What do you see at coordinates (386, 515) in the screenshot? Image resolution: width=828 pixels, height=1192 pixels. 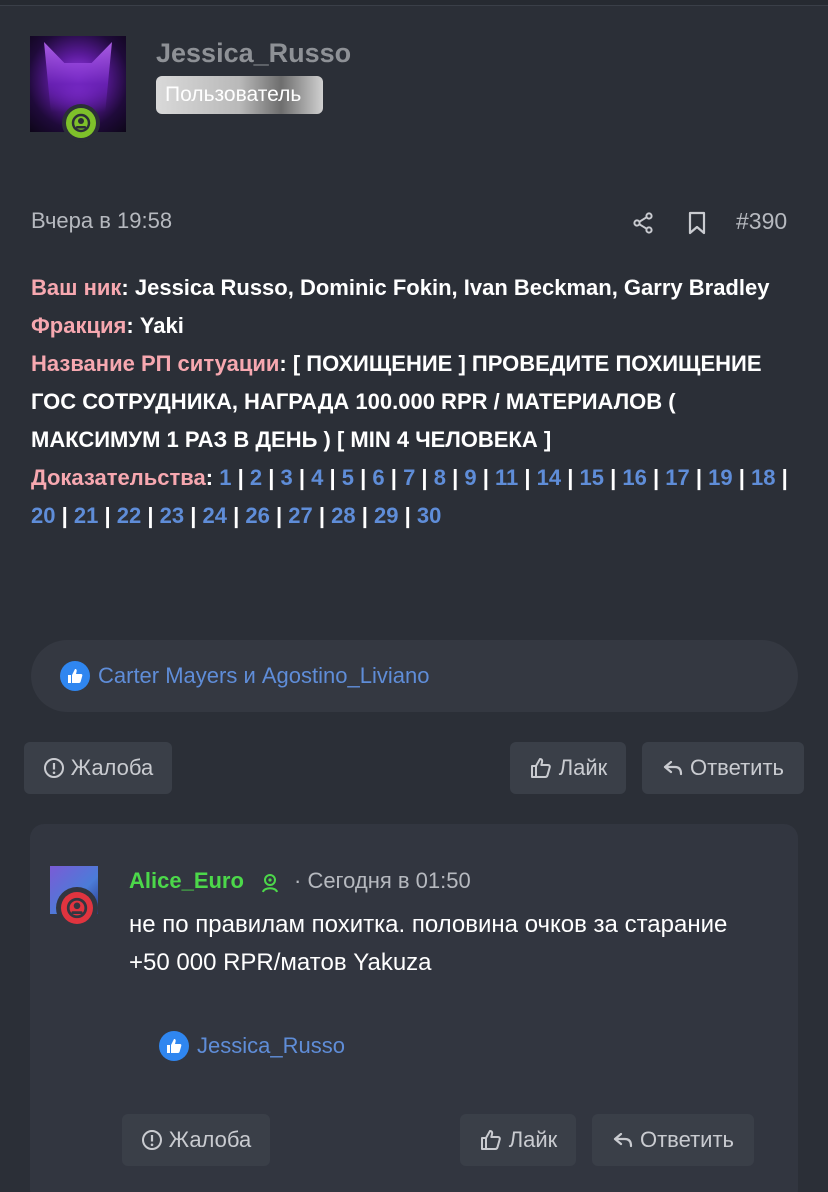 I see `proof-link: 29` at bounding box center [386, 515].